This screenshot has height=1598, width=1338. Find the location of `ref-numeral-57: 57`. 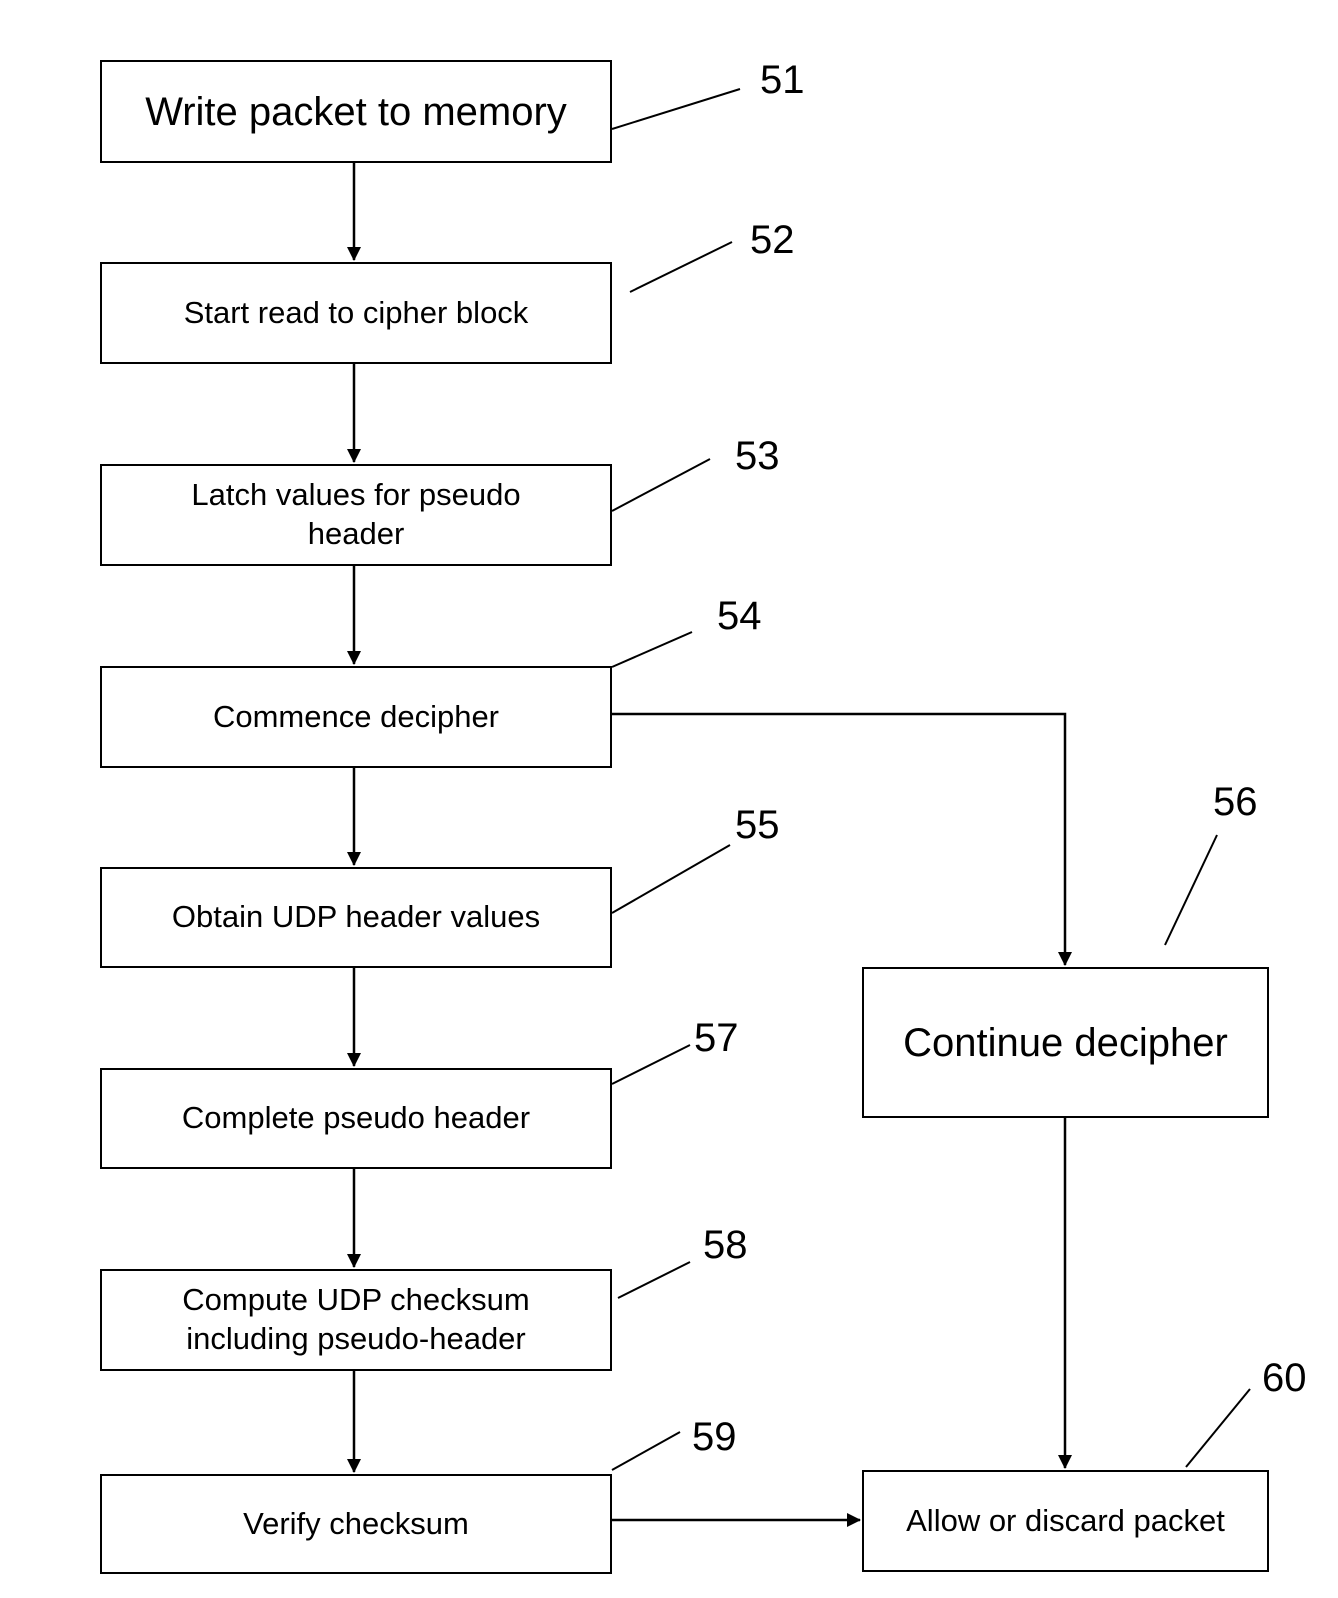

ref-numeral-57: 57 is located at coordinates (716, 1038).